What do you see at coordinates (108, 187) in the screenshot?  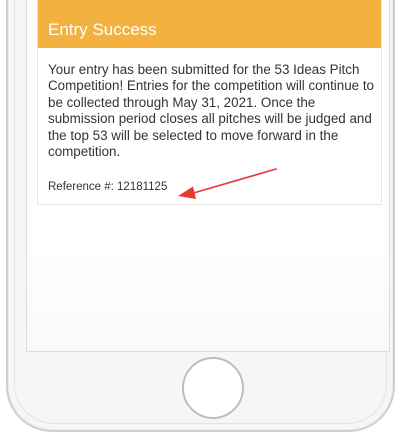 I see `reference-number: Reference #: 12181125` at bounding box center [108, 187].